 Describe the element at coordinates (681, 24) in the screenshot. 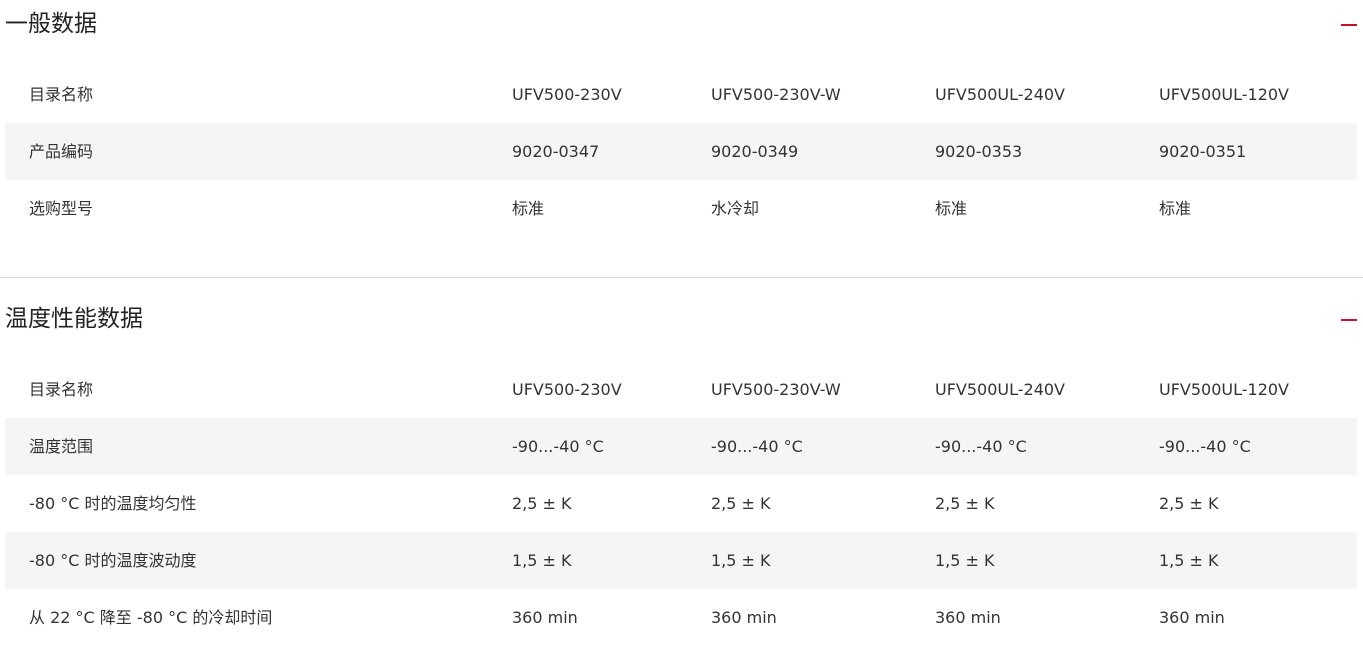

I see `section-header: 一般数据` at that location.